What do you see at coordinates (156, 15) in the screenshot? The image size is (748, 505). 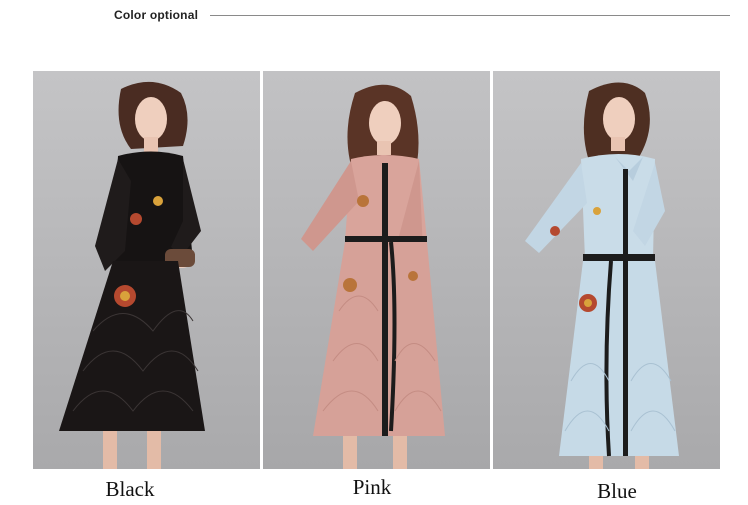 I see `section-title: Color optional` at bounding box center [156, 15].